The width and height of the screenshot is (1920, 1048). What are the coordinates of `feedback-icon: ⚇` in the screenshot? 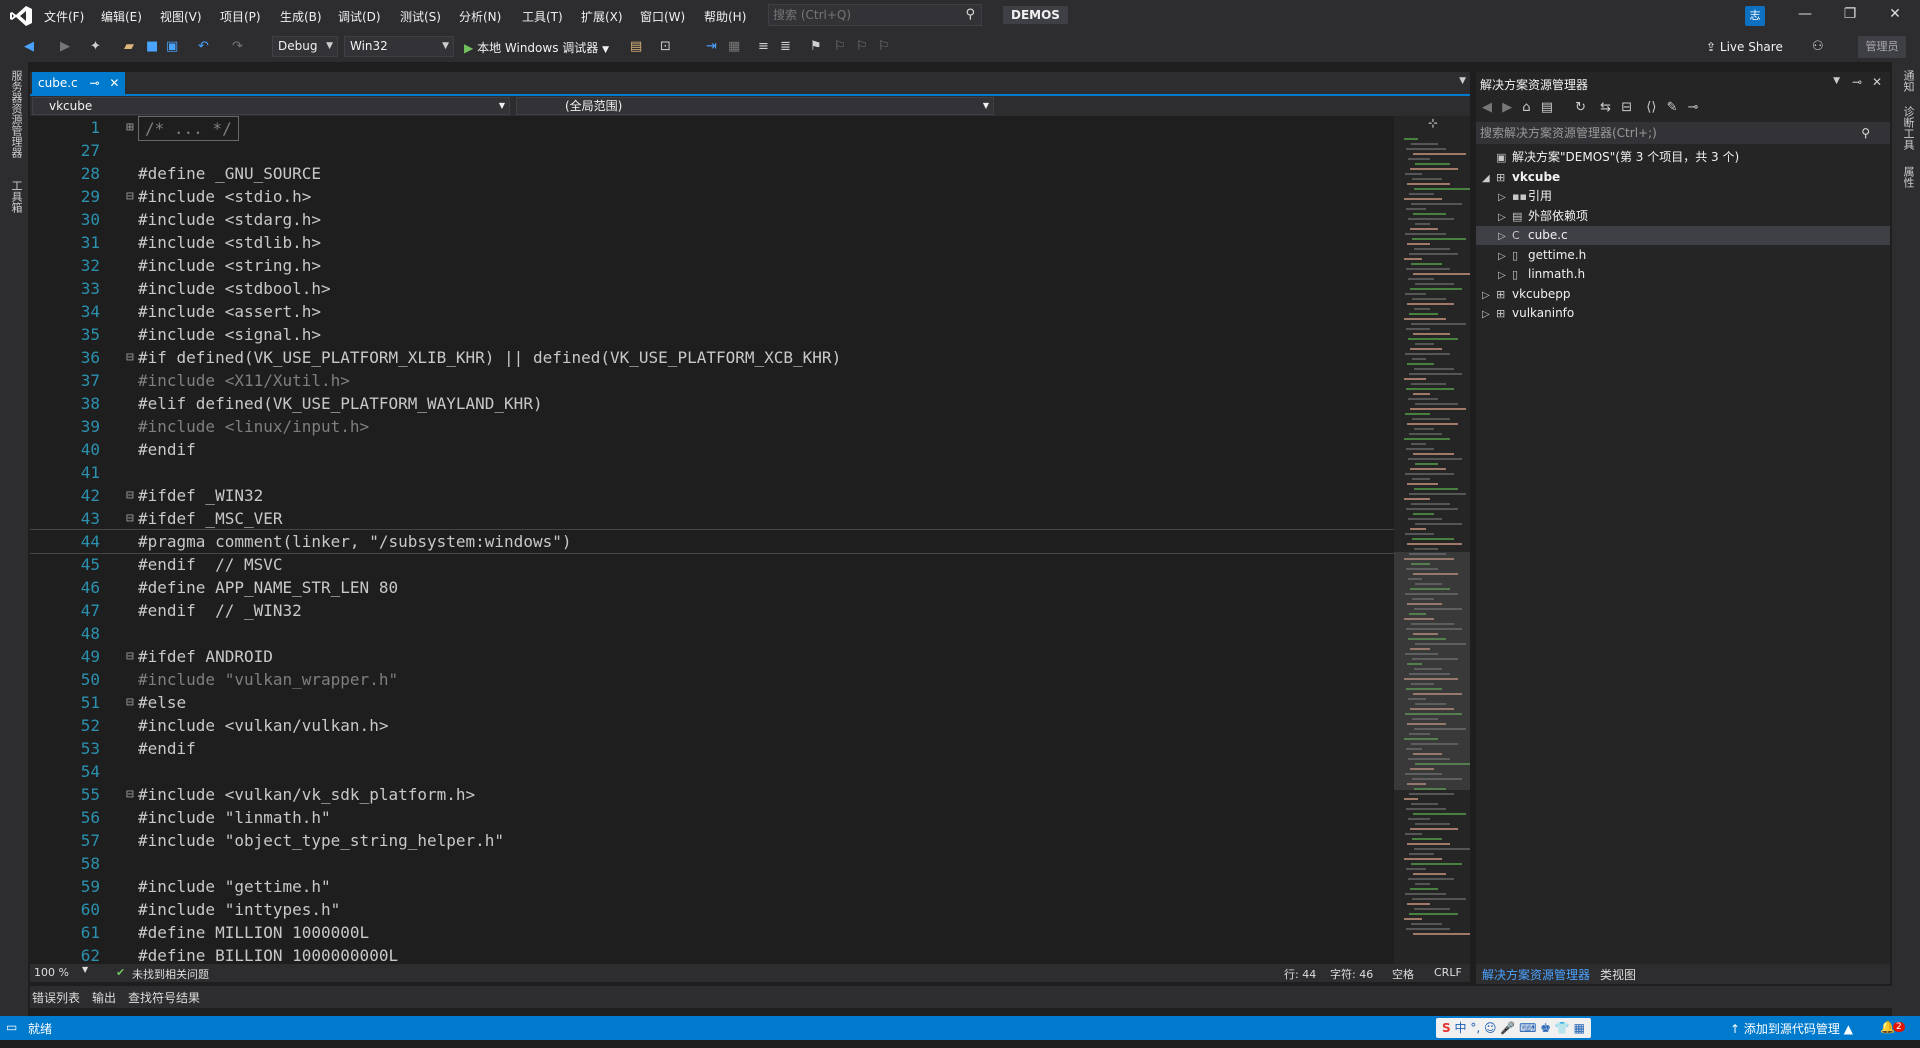 It's located at (1818, 46).